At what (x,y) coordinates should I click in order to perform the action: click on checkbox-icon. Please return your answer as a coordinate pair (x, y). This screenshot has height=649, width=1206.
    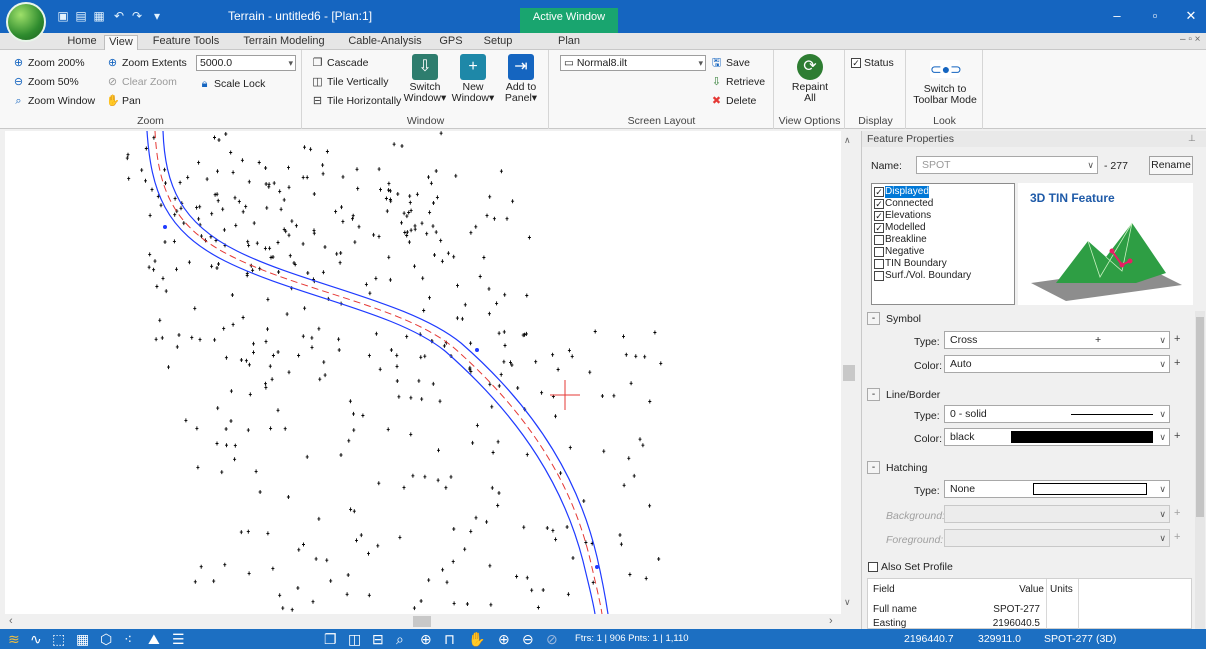
    Looking at the image, I should click on (879, 276).